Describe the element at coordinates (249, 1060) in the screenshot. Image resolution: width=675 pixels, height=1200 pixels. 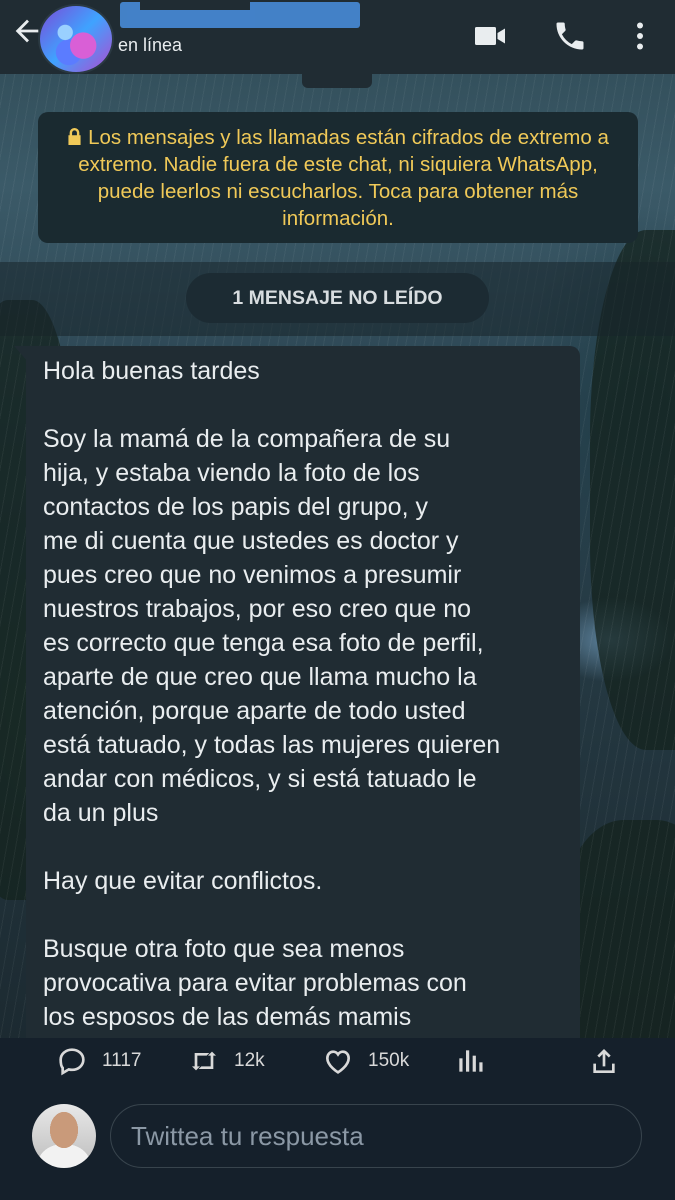
I see `retweet-count: 12k` at that location.